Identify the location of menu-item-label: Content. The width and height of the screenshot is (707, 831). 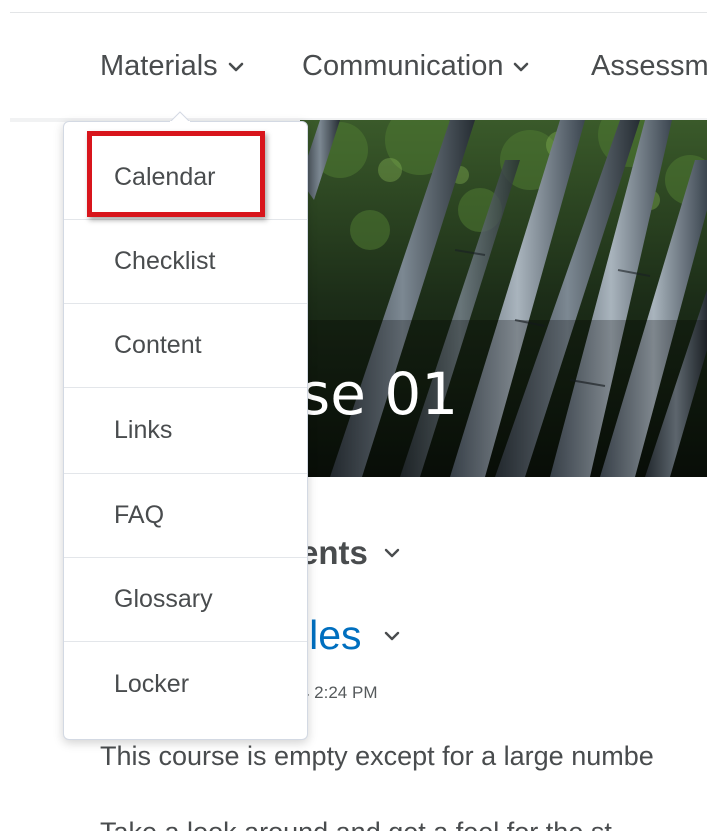
(158, 345).